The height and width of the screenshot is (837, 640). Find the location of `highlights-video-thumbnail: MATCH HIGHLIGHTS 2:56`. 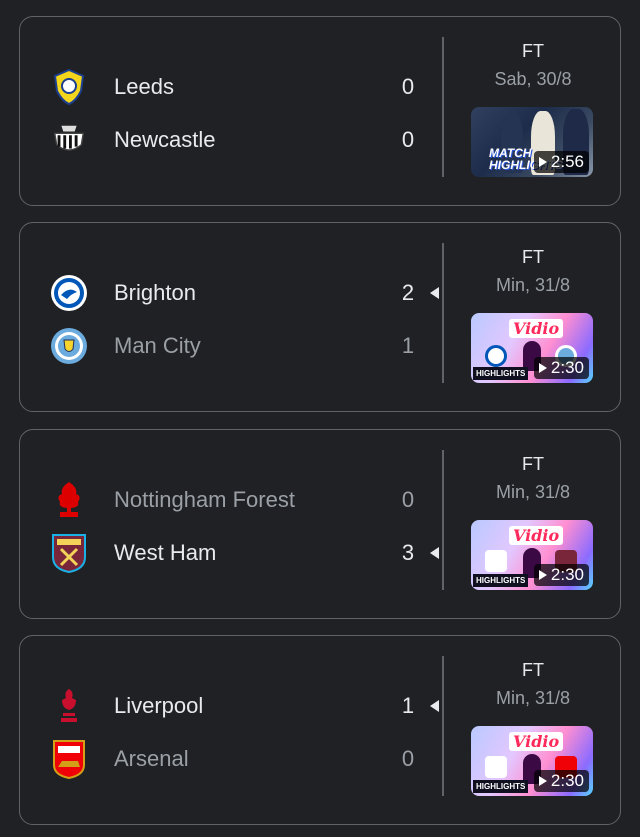

highlights-video-thumbnail: MATCH HIGHLIGHTS 2:56 is located at coordinates (532, 142).